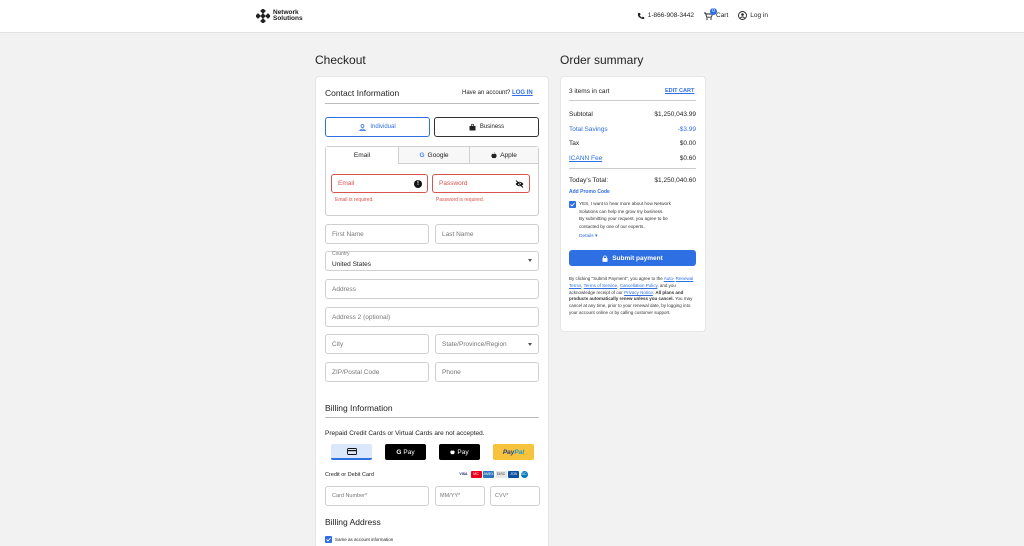  I want to click on phone-field: Phone, so click(487, 372).